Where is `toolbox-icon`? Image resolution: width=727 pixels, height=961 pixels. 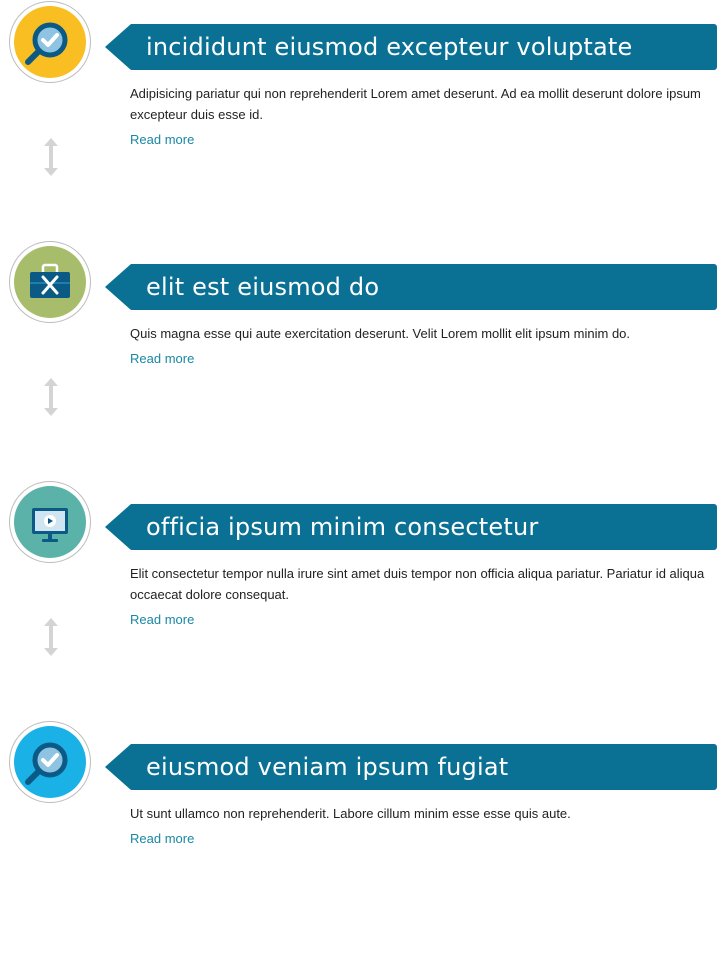 toolbox-icon is located at coordinates (50, 282).